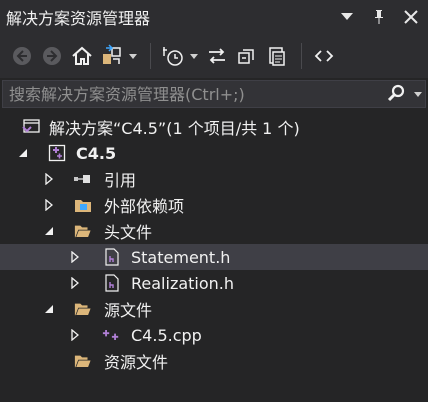  What do you see at coordinates (396, 94) in the screenshot?
I see `search-icon` at bounding box center [396, 94].